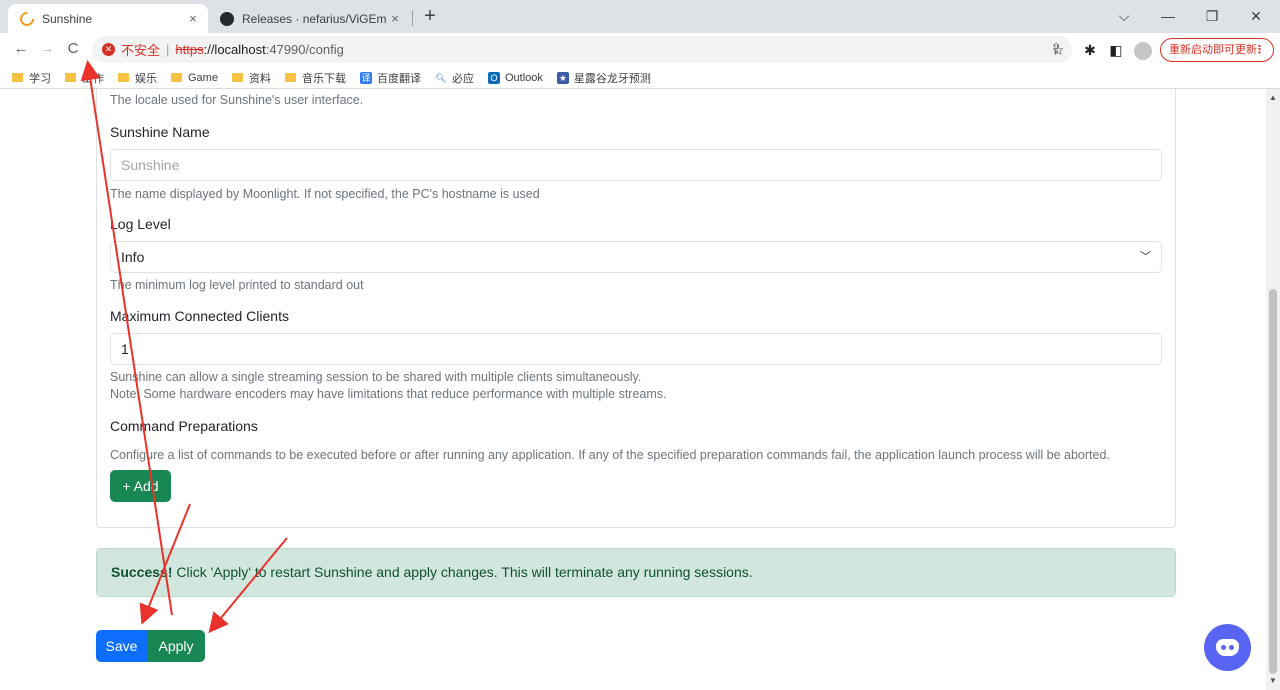  What do you see at coordinates (412, 18) in the screenshot?
I see `tab-separator` at bounding box center [412, 18].